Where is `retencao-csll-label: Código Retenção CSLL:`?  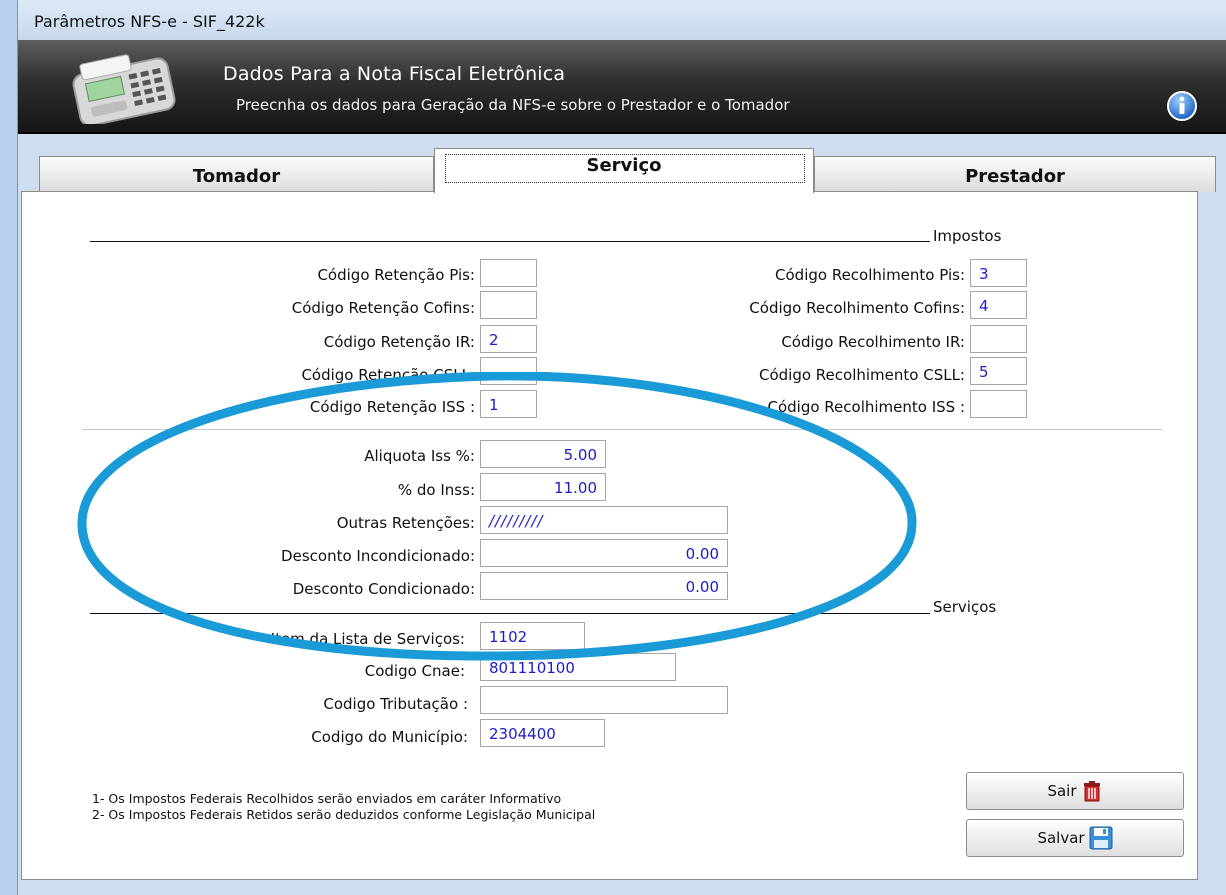 retencao-csll-label: Código Retenção CSLL: is located at coordinates (388, 375).